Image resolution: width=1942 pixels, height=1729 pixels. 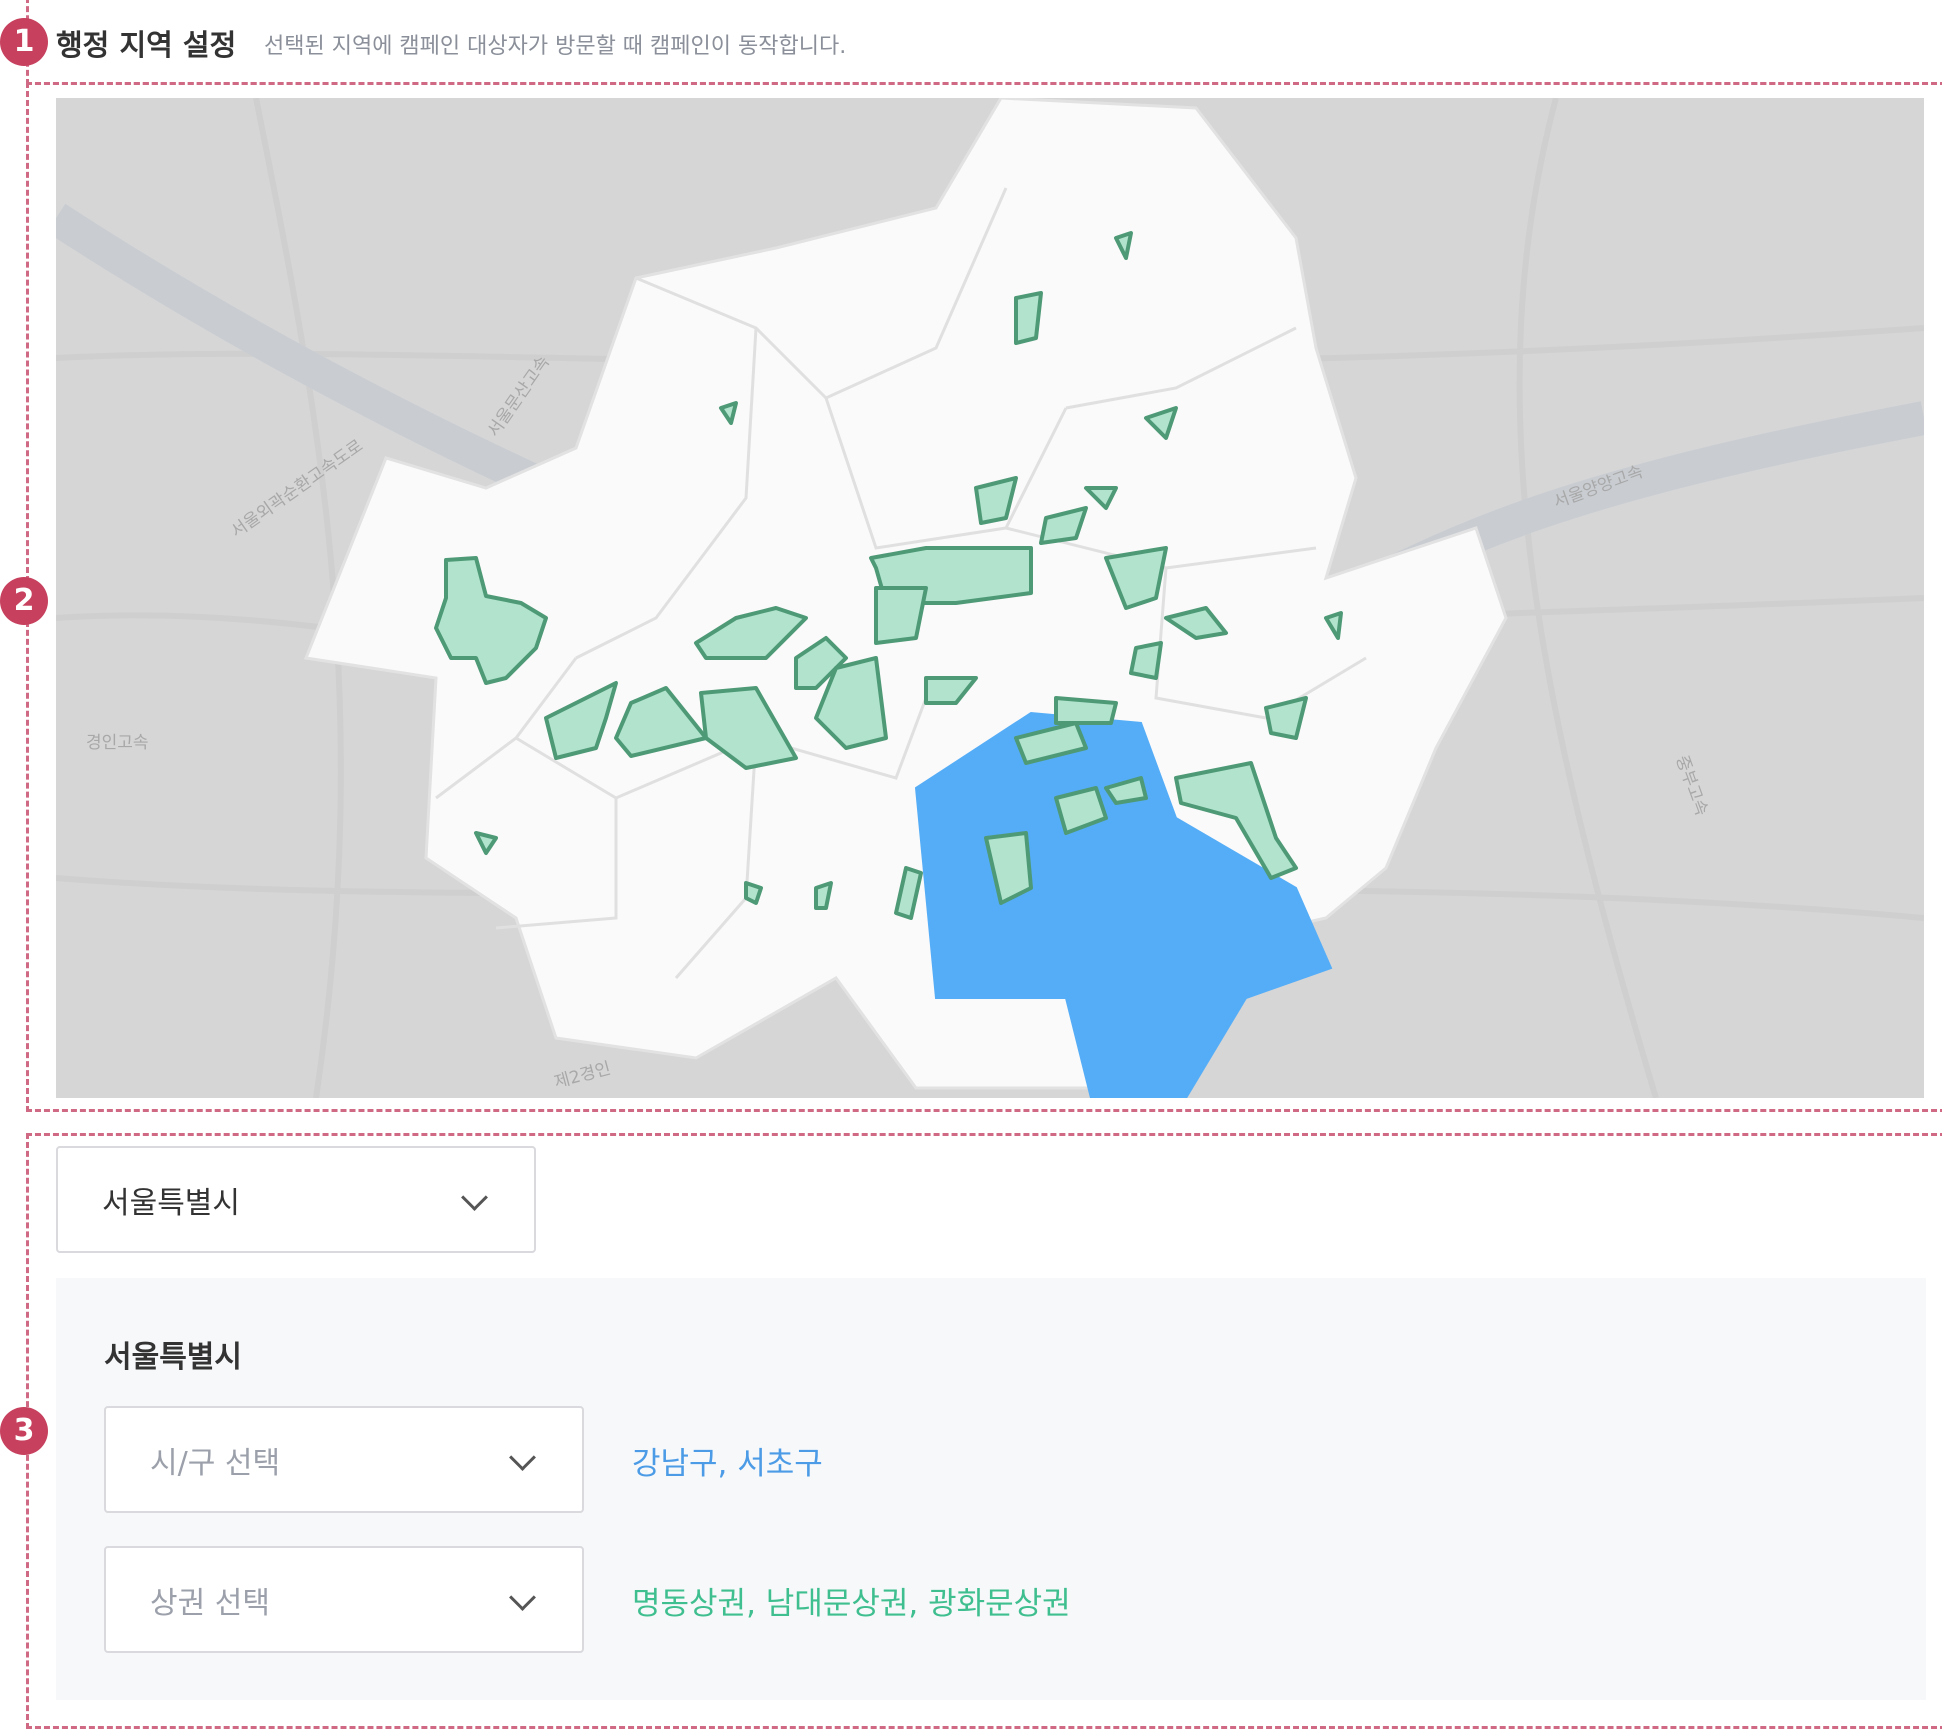 I want to click on district-select: 시/구 선택, so click(x=344, y=1459).